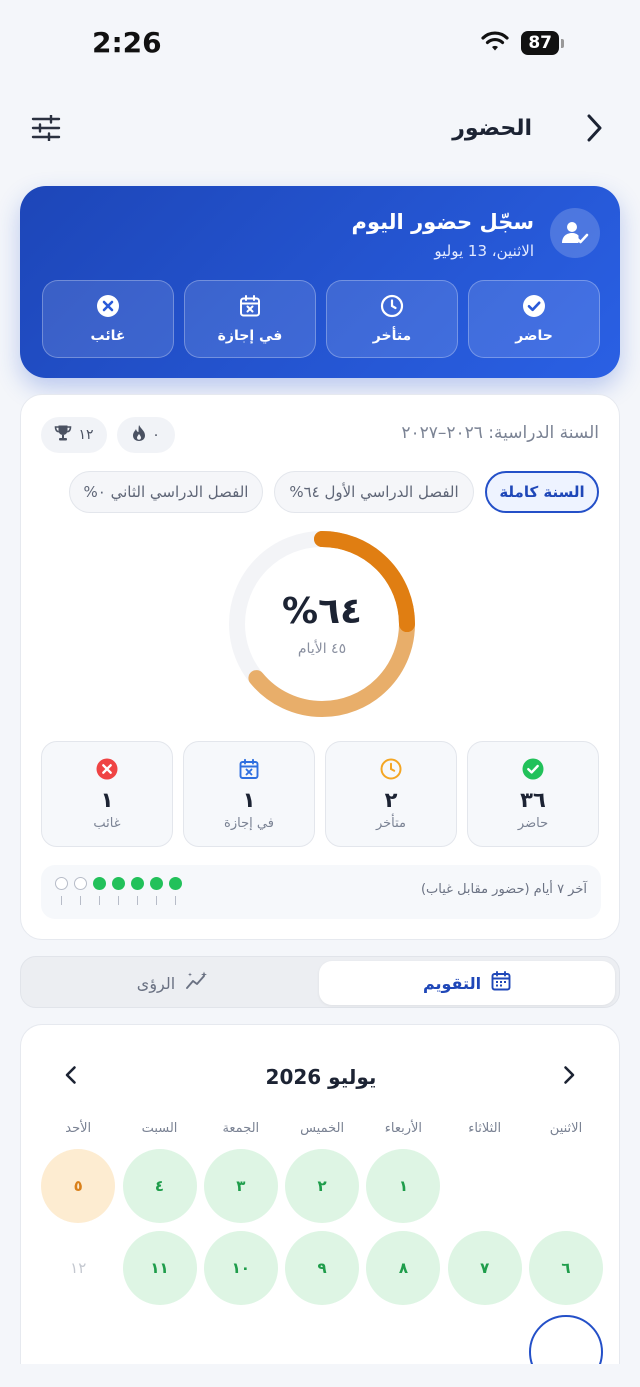  What do you see at coordinates (374, 492) in the screenshot?
I see `segment-first-term: الفصل الدراسي الأول ٦٤%` at bounding box center [374, 492].